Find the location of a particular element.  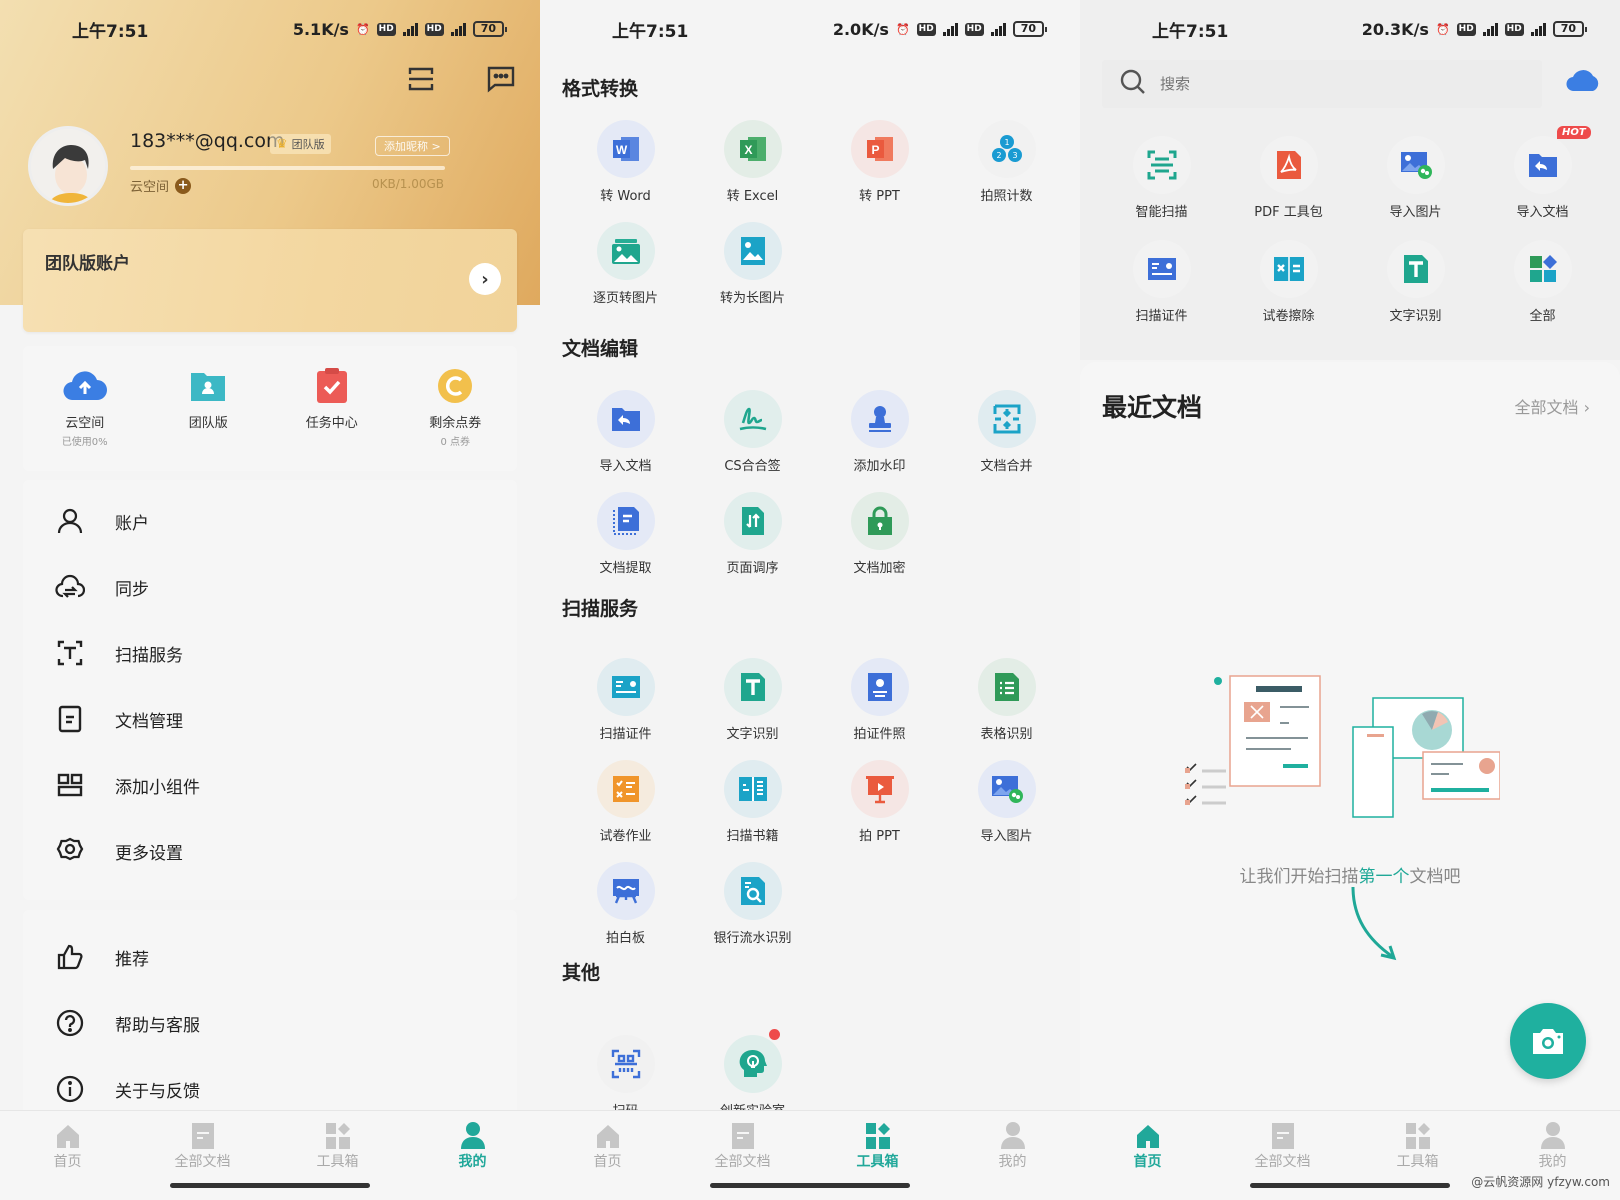

hd-icon: HD is located at coordinates (1466, 29).